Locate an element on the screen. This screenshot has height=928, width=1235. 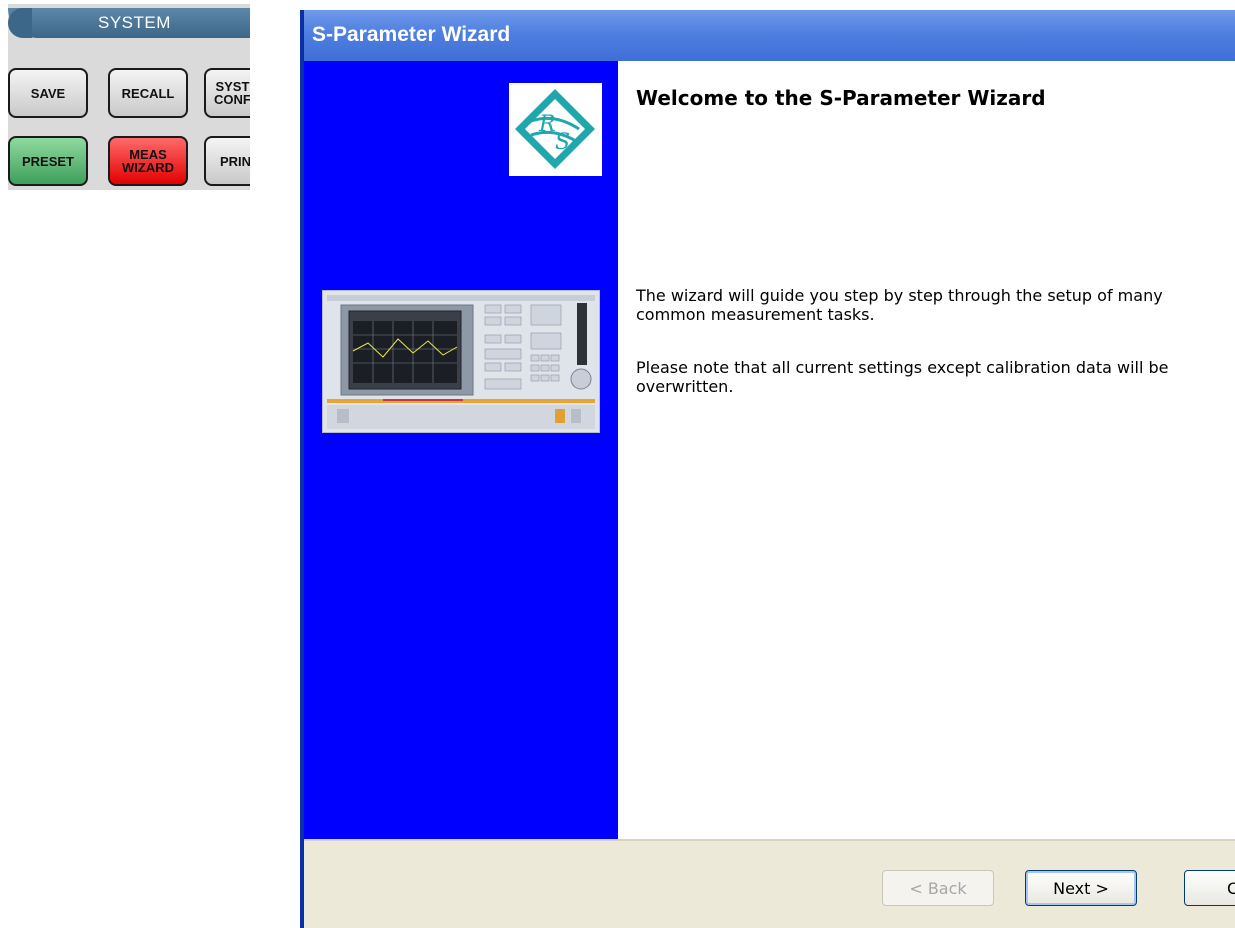
wizard-footer: < Back Next > C is located at coordinates (769, 883).